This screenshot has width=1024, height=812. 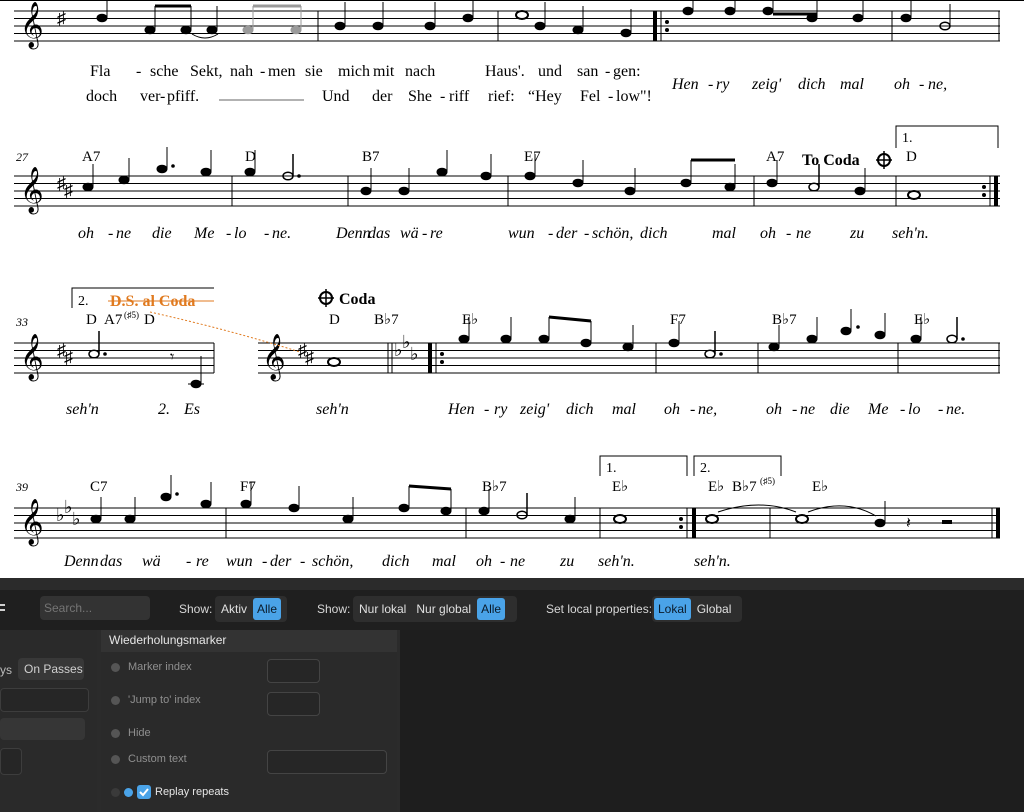 I want to click on search-input, so click(x=95, y=608).